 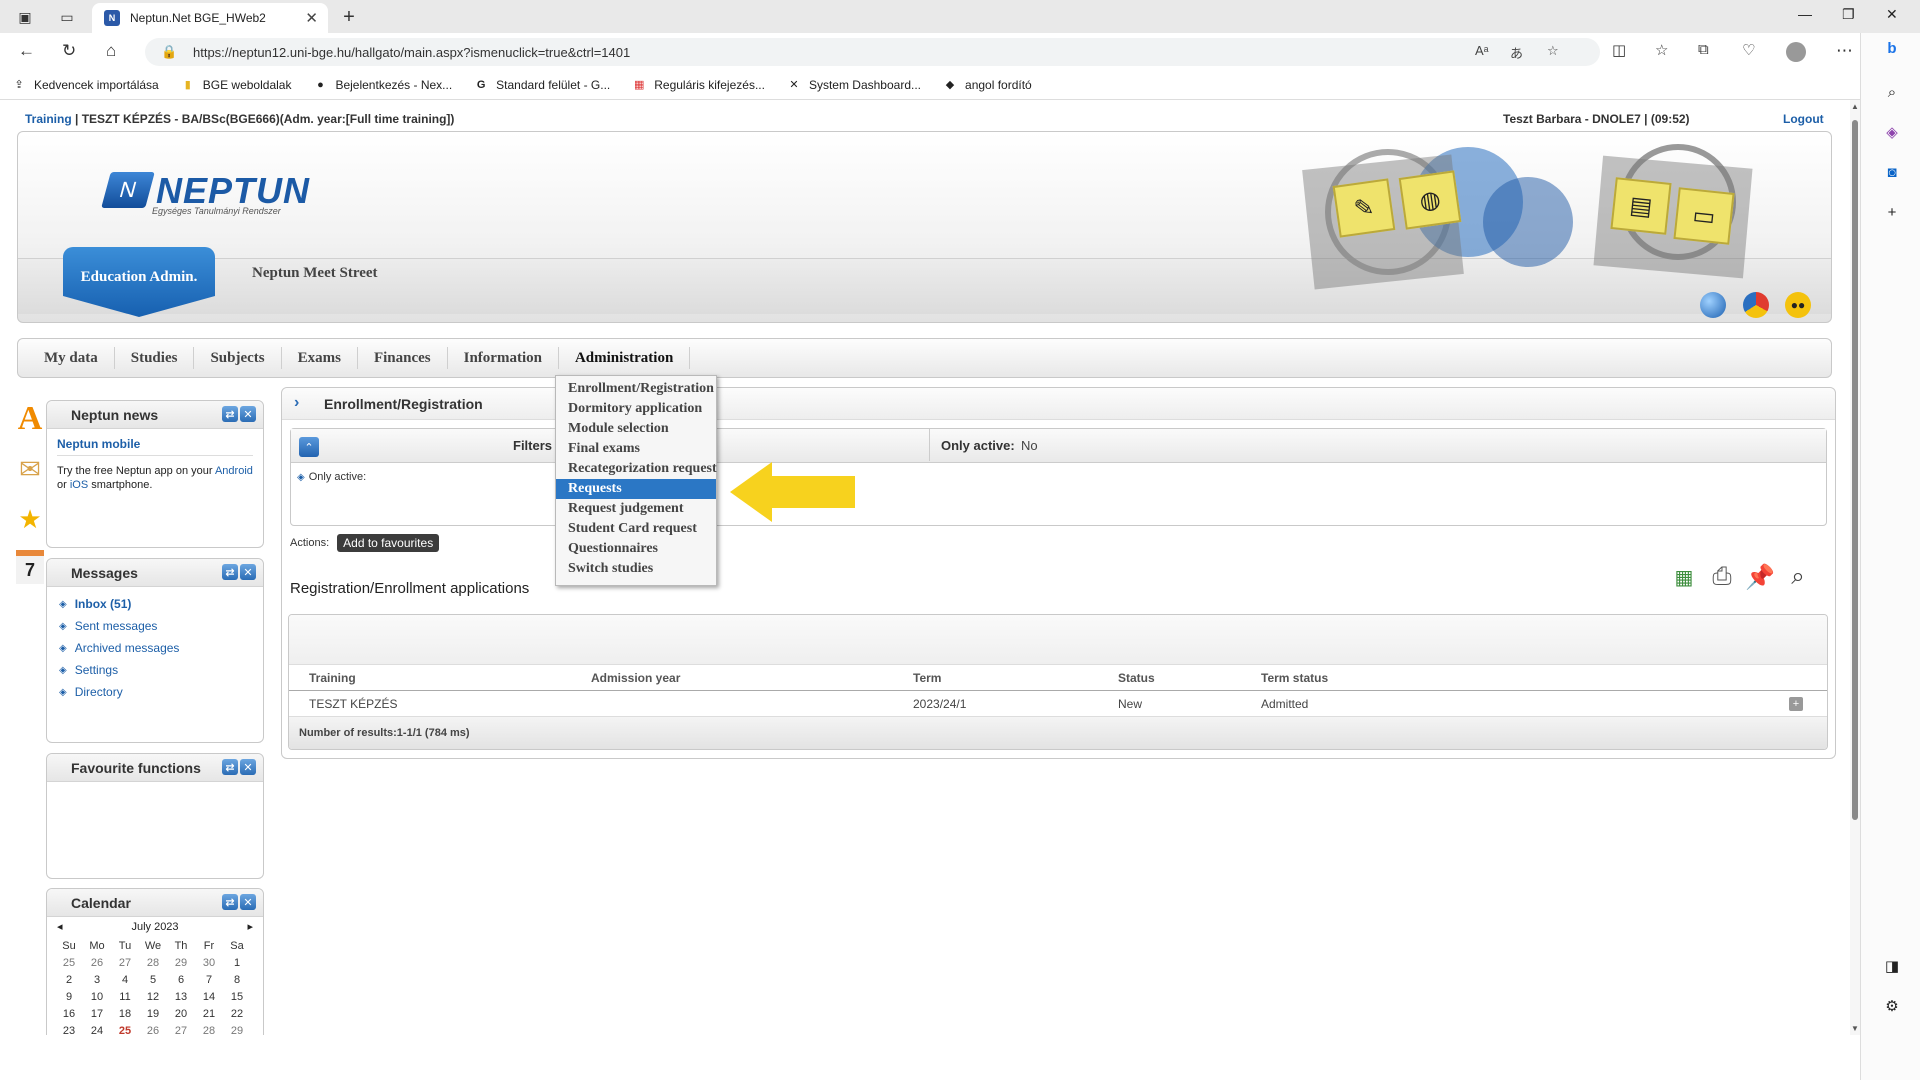 I want to click on collections-icon: ⧉, so click(x=1703, y=49).